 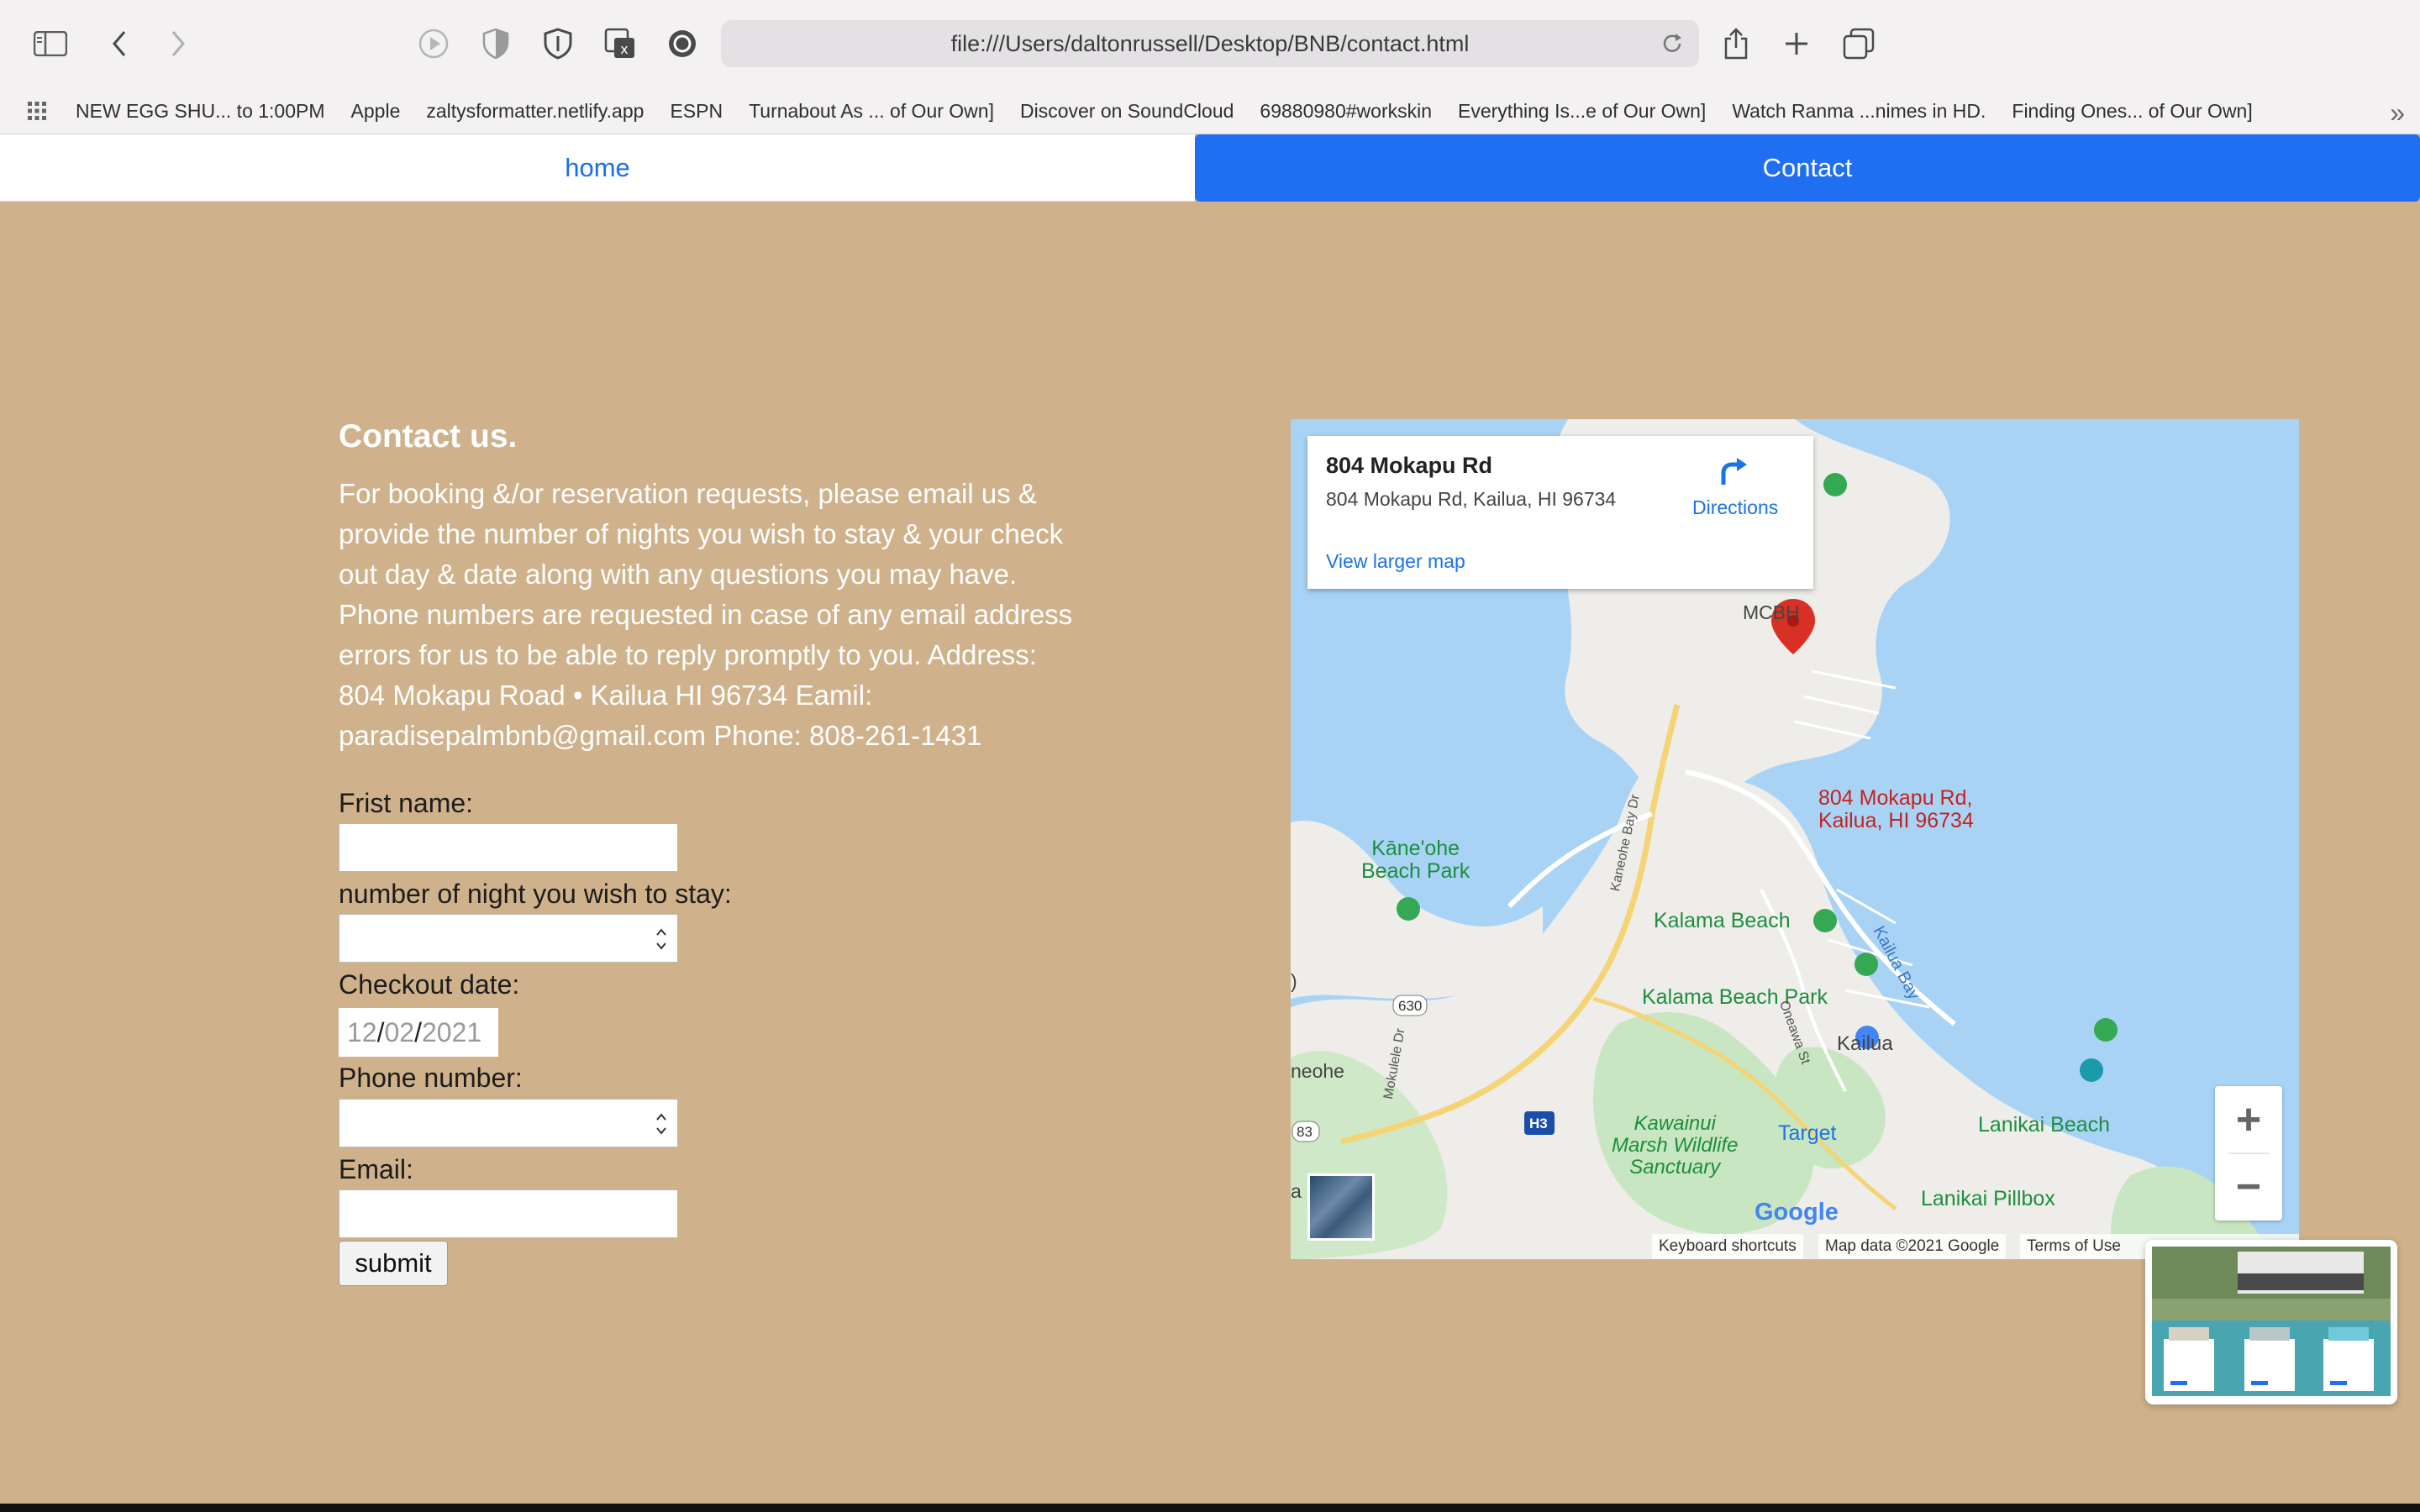 What do you see at coordinates (51, 43) in the screenshot?
I see `sidebar-toggle-icon` at bounding box center [51, 43].